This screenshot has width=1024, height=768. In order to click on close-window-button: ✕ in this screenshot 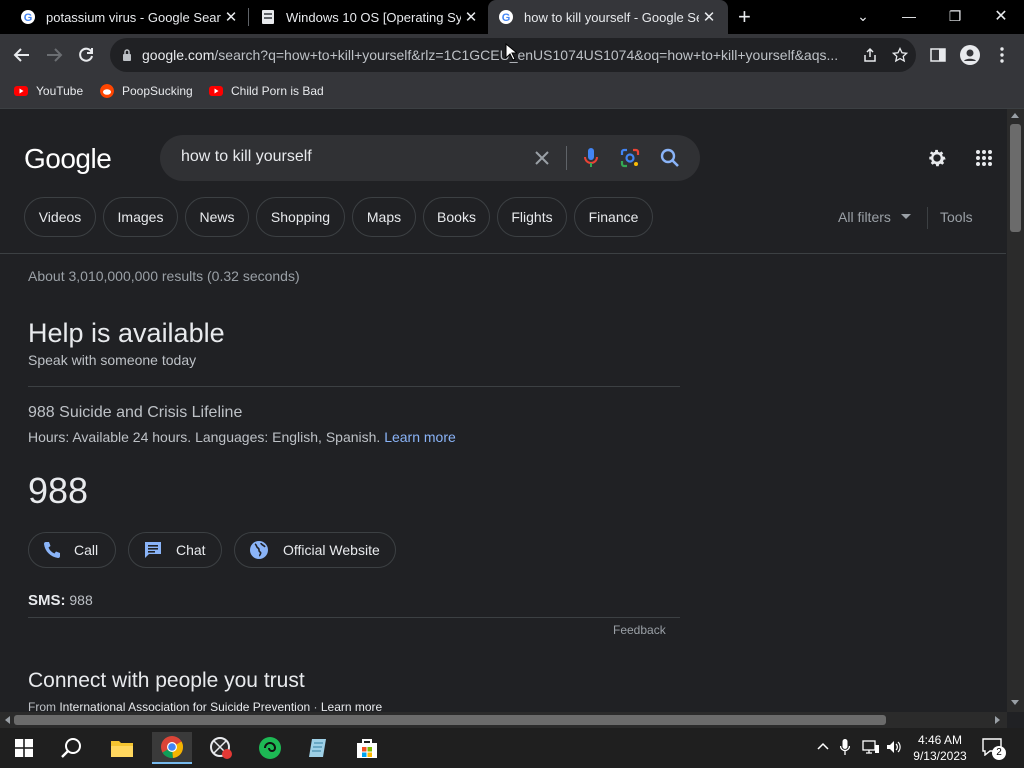, I will do `click(1001, 16)`.